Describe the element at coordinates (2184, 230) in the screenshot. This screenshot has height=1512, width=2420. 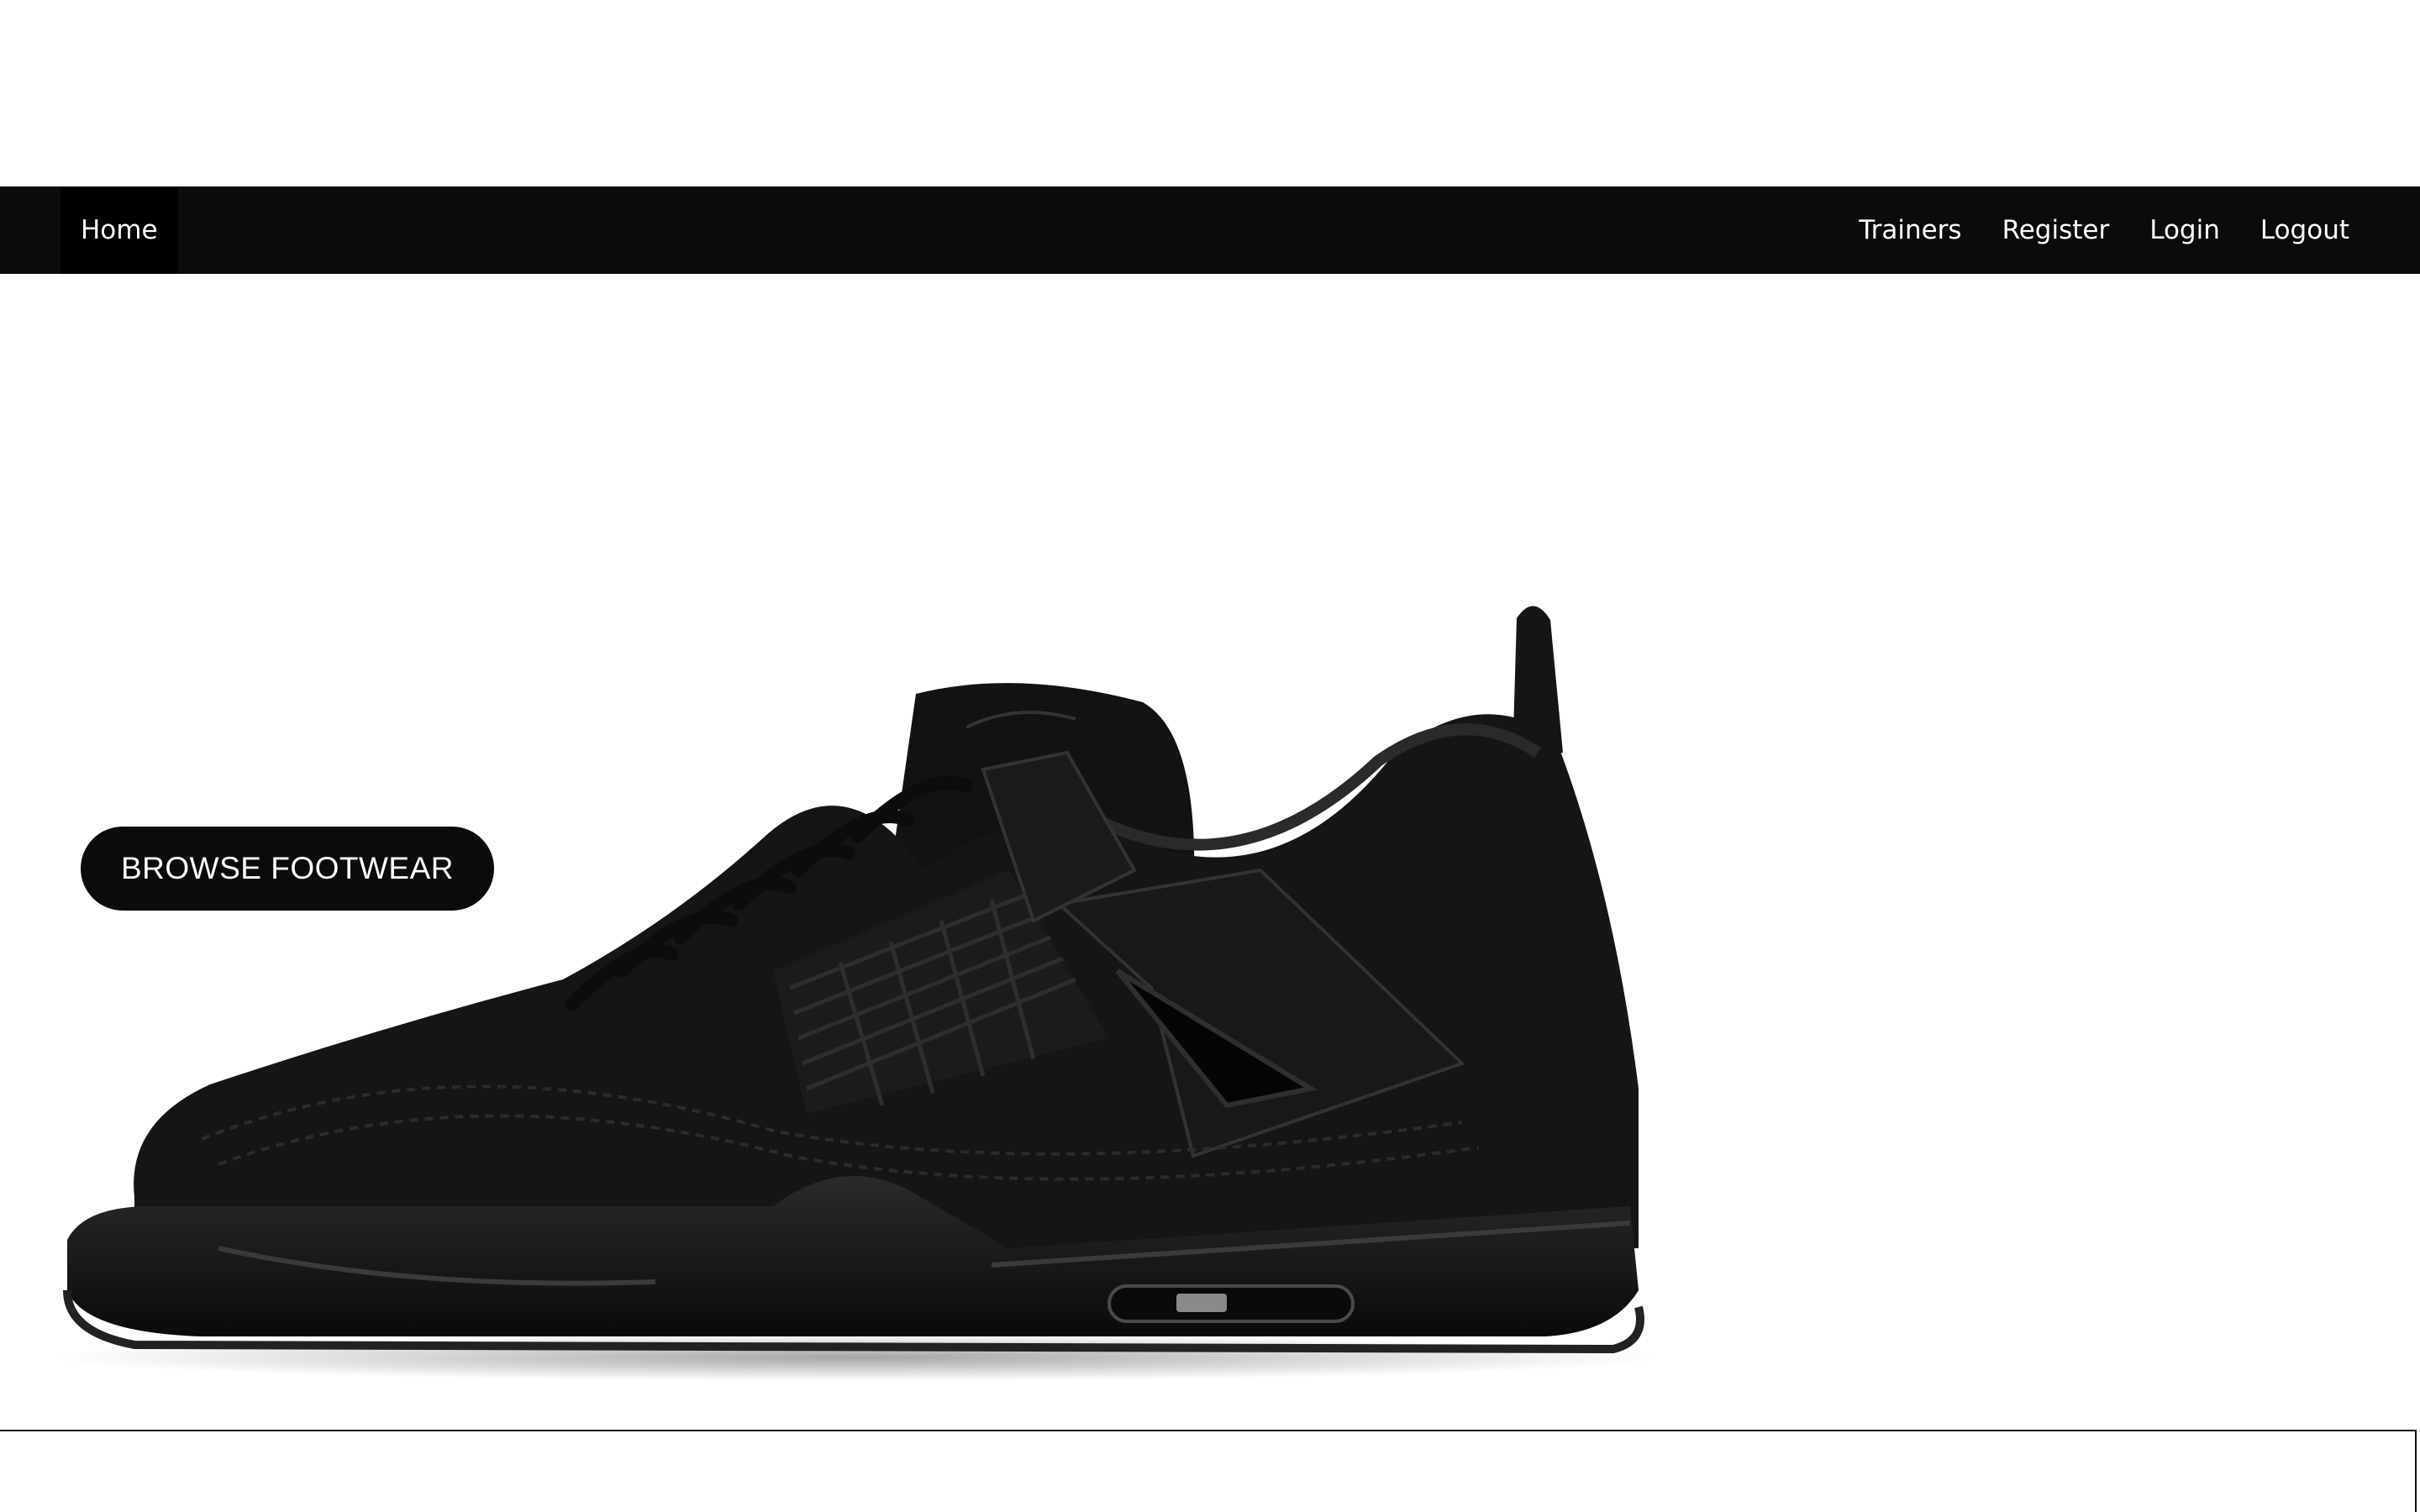
I see `nav-login-link: Login` at that location.